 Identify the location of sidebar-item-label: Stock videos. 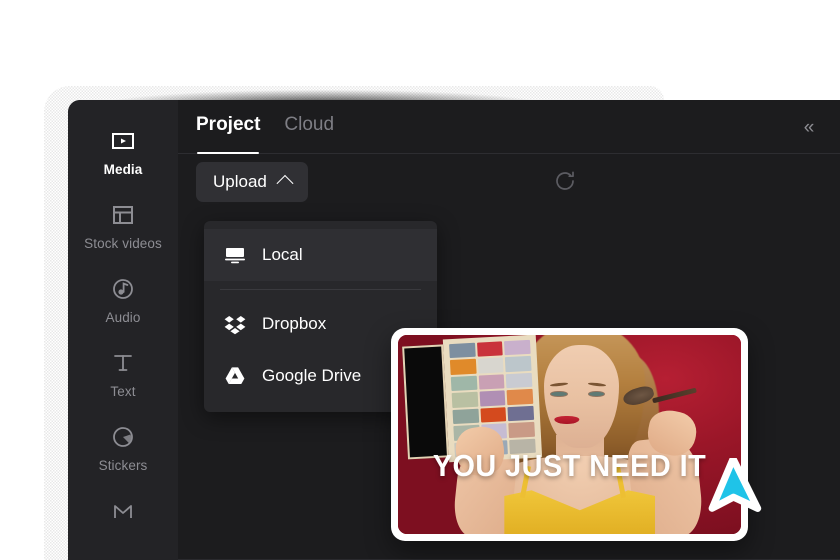
(123, 243).